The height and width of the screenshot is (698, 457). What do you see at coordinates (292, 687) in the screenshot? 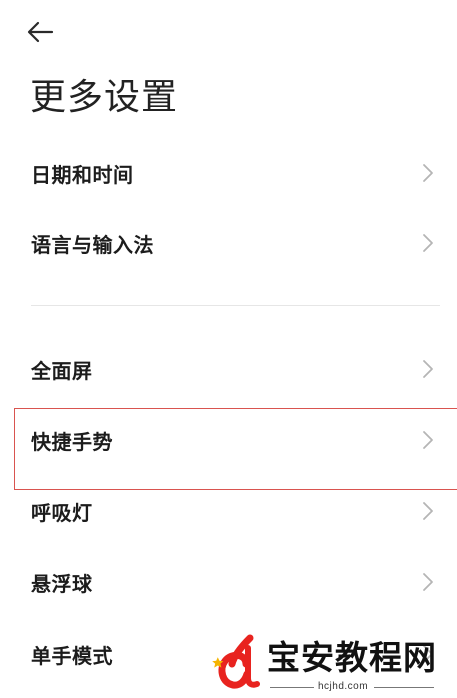
I see `watermark-rule-left` at bounding box center [292, 687].